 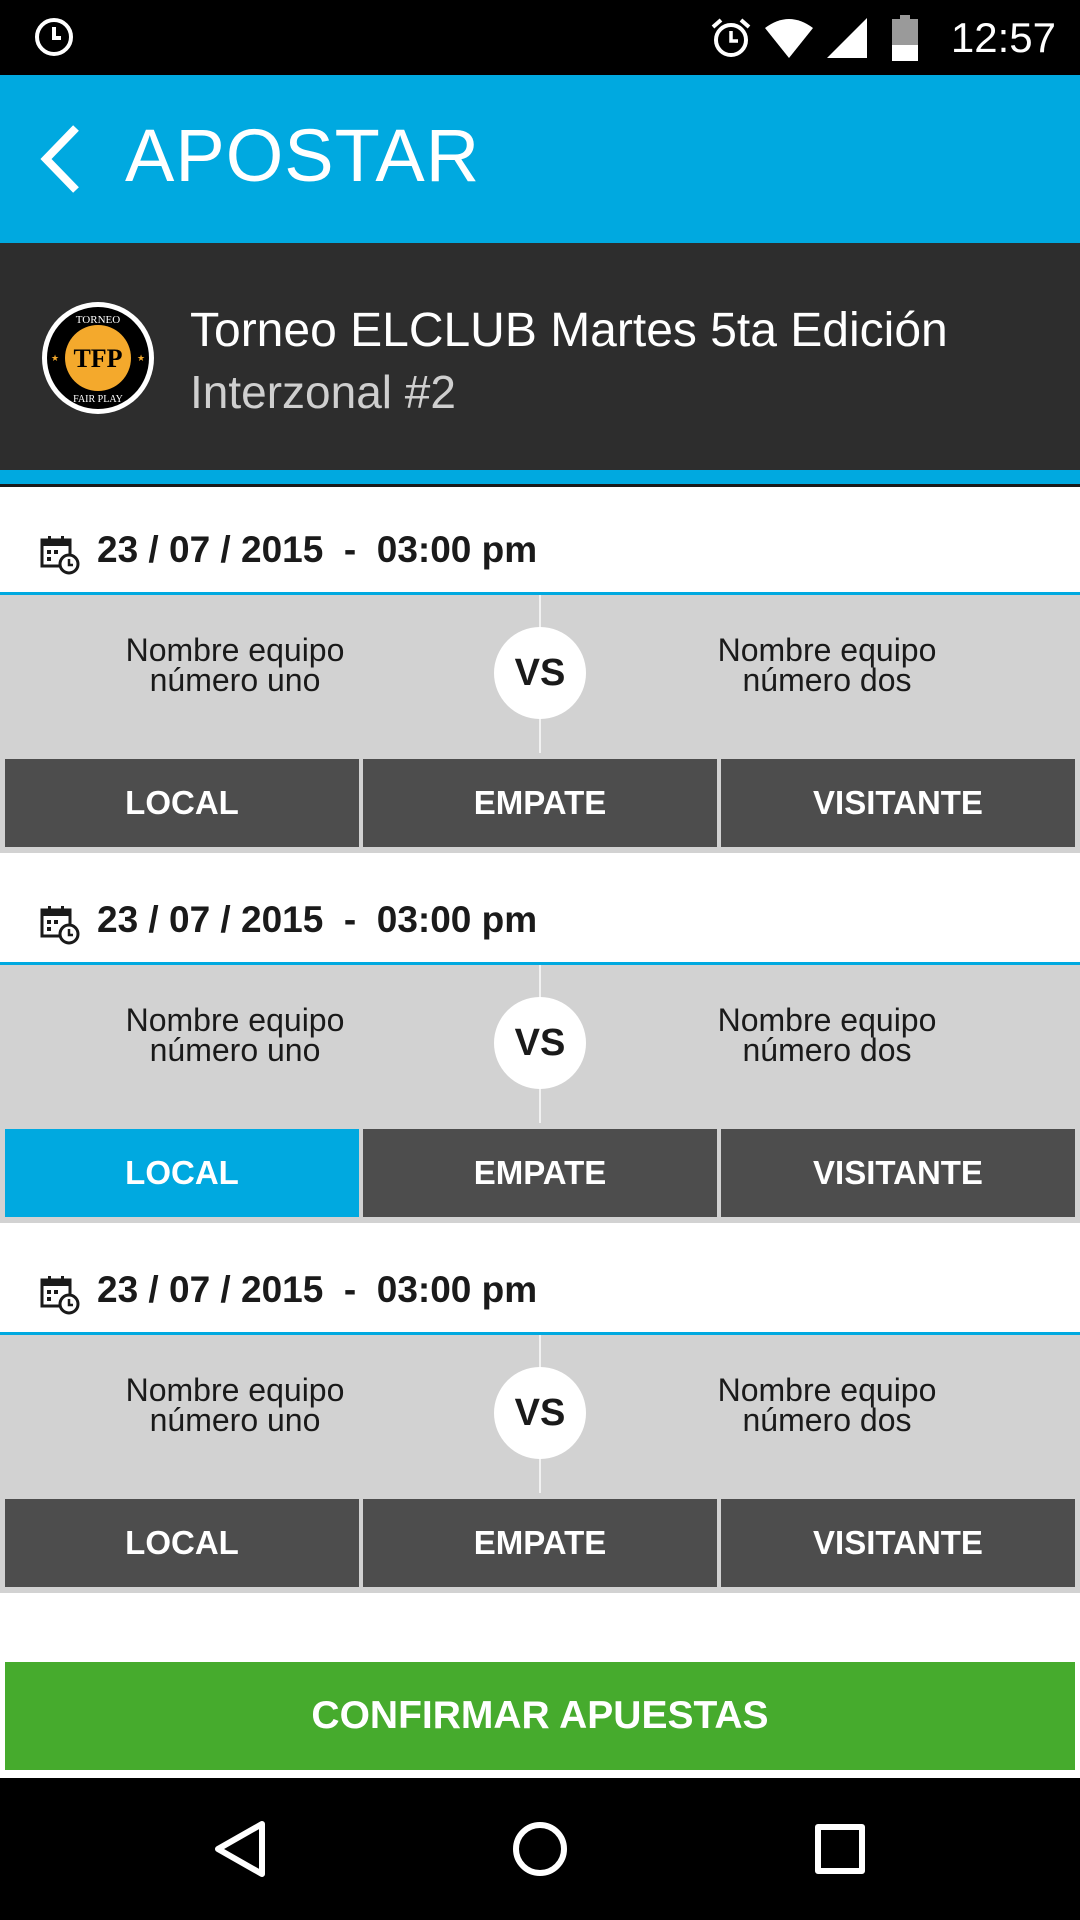 I want to click on home-circle-icon, so click(x=540, y=1849).